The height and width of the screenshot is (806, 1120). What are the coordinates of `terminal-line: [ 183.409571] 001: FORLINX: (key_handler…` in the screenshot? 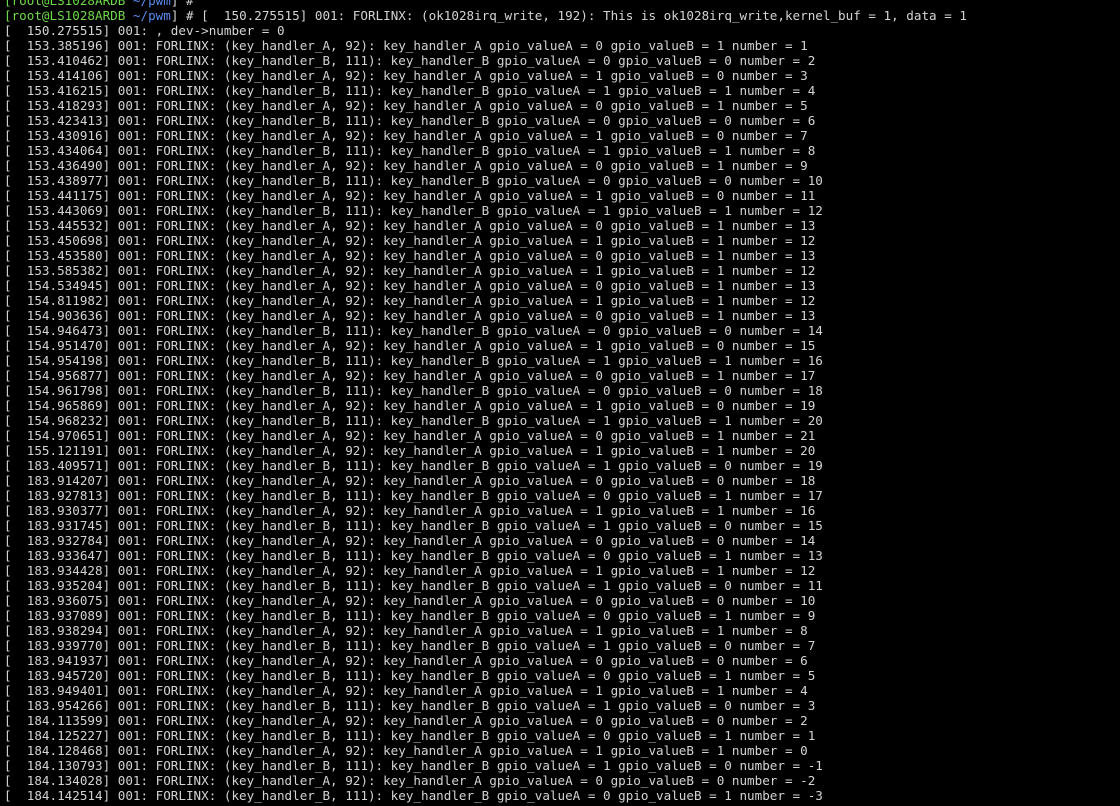 It's located at (413, 465).